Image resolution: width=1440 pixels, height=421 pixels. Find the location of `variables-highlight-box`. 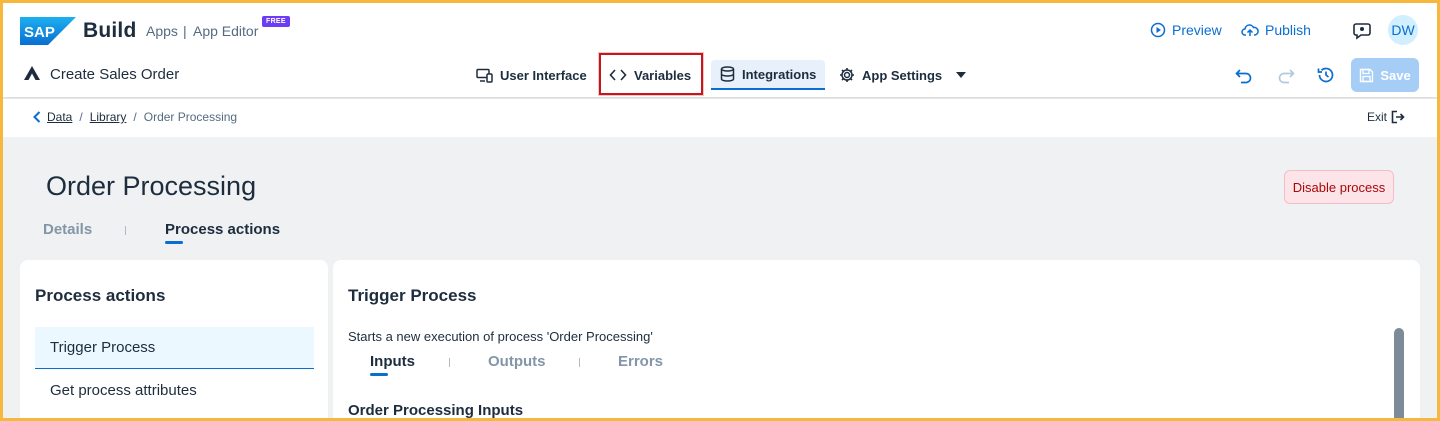

variables-highlight-box is located at coordinates (651, 74).